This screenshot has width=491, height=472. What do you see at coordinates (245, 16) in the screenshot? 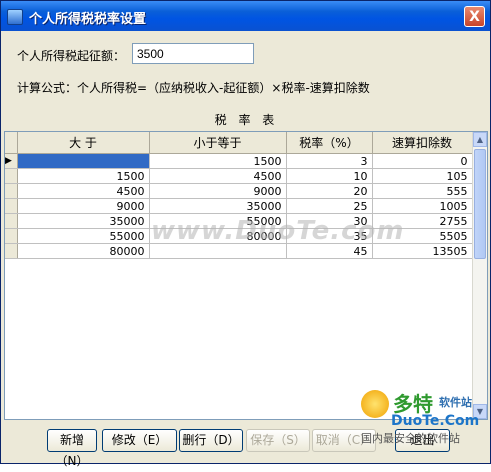
I see `title-bar: 个人所得税税率设置 X` at bounding box center [245, 16].